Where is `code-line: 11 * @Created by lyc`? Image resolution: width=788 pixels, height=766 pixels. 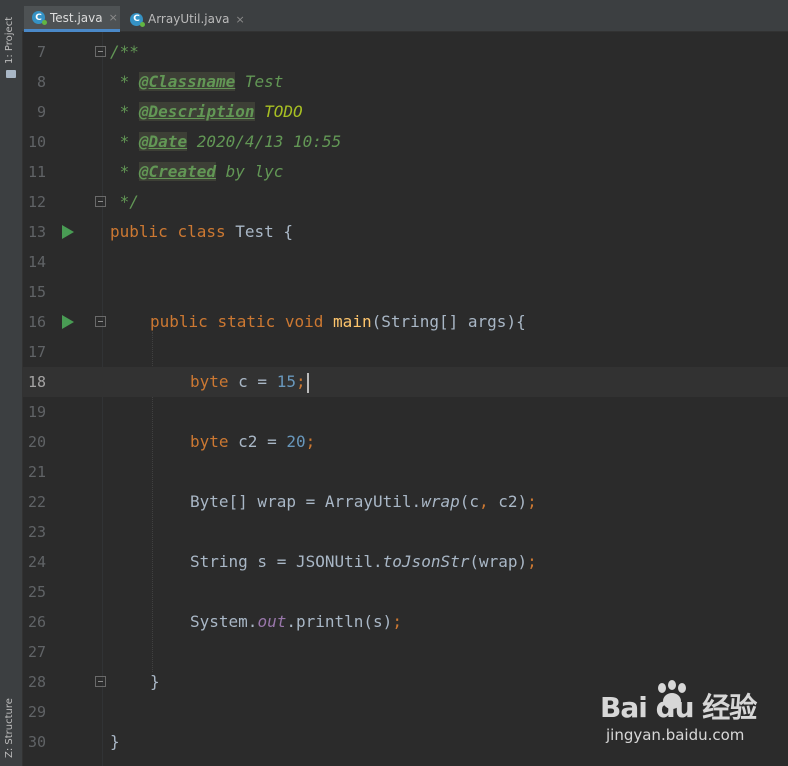
code-line: 11 * @Created by lyc is located at coordinates (405, 172).